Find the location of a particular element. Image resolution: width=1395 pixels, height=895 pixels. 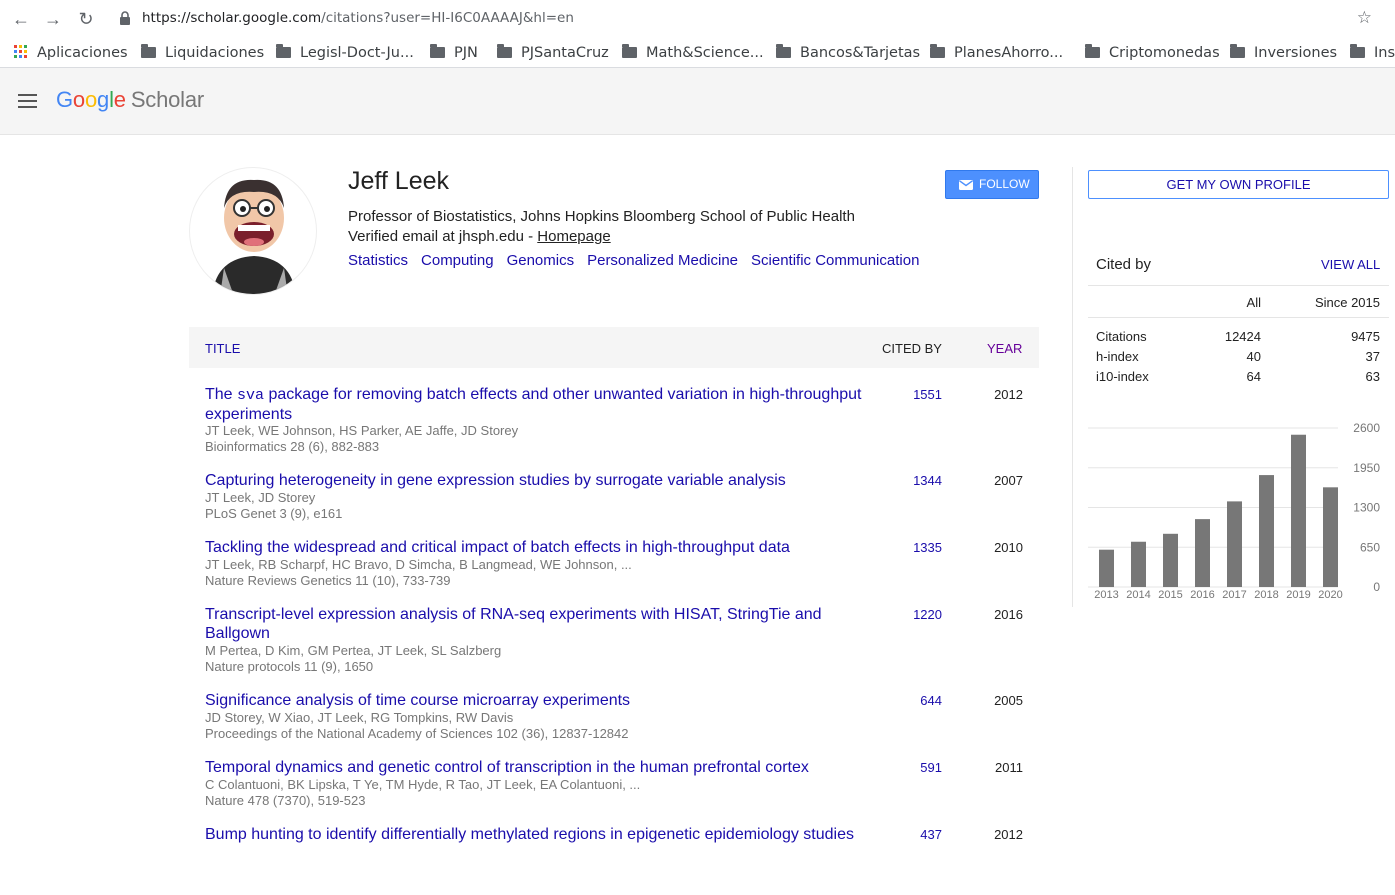

stats-since-value: 37 is located at coordinates (1372, 356).